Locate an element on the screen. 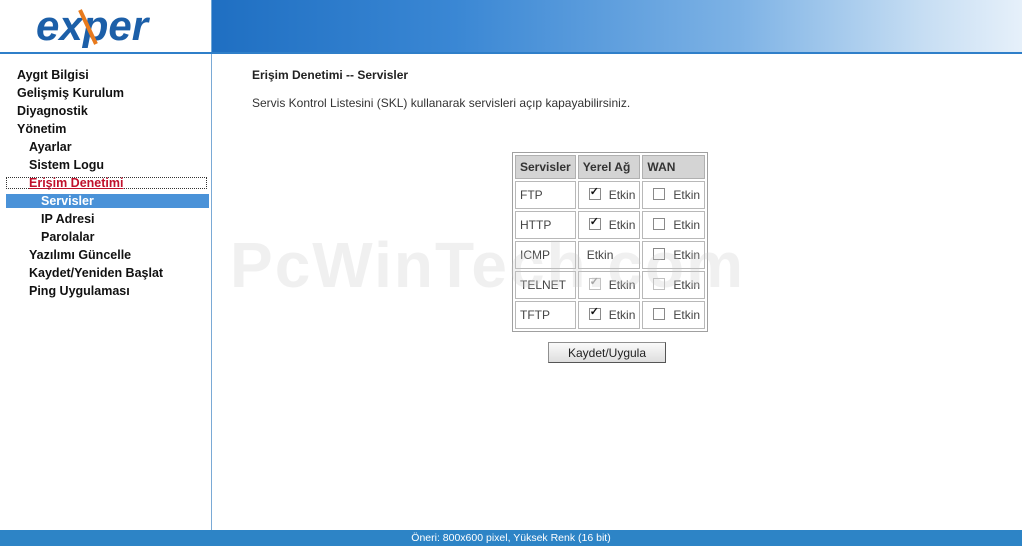 This screenshot has height=546, width=1022. page-title: Erişim Denetimi -- Servisler is located at coordinates (330, 75).